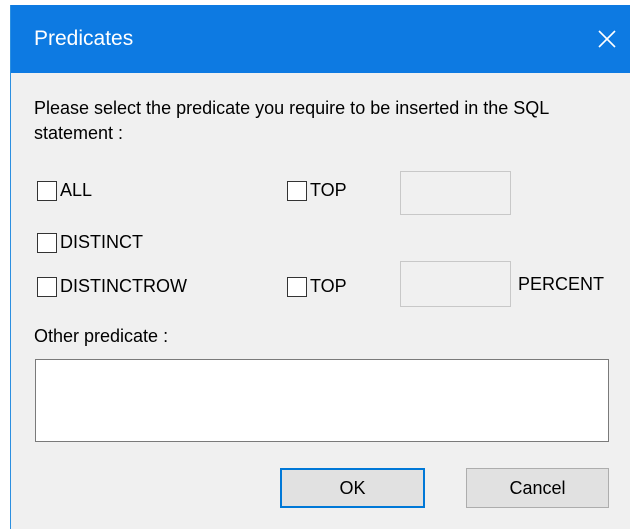 Image resolution: width=630 pixels, height=529 pixels. Describe the element at coordinates (101, 242) in the screenshot. I see `distinct-label: DISTINCT` at that location.